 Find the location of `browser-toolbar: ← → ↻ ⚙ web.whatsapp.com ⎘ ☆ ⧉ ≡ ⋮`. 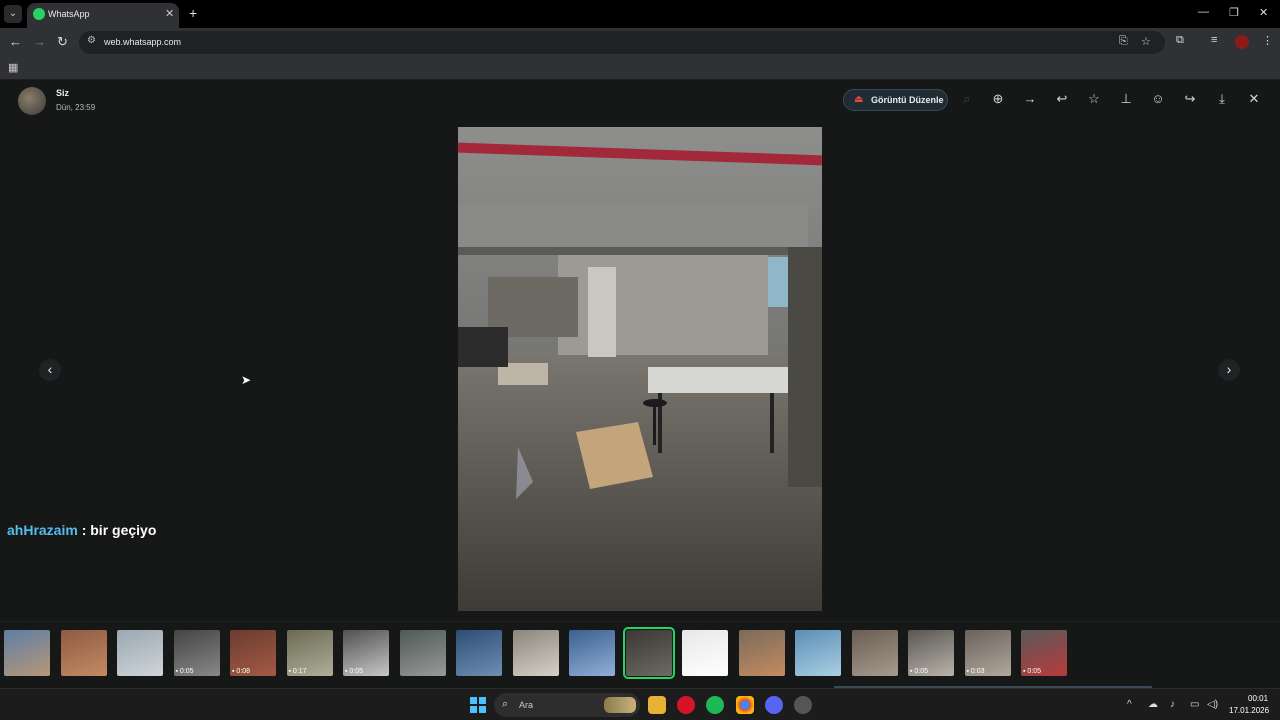

browser-toolbar: ← → ↻ ⚙ web.whatsapp.com ⎘ ☆ ⧉ ≡ ⋮ is located at coordinates (640, 42).